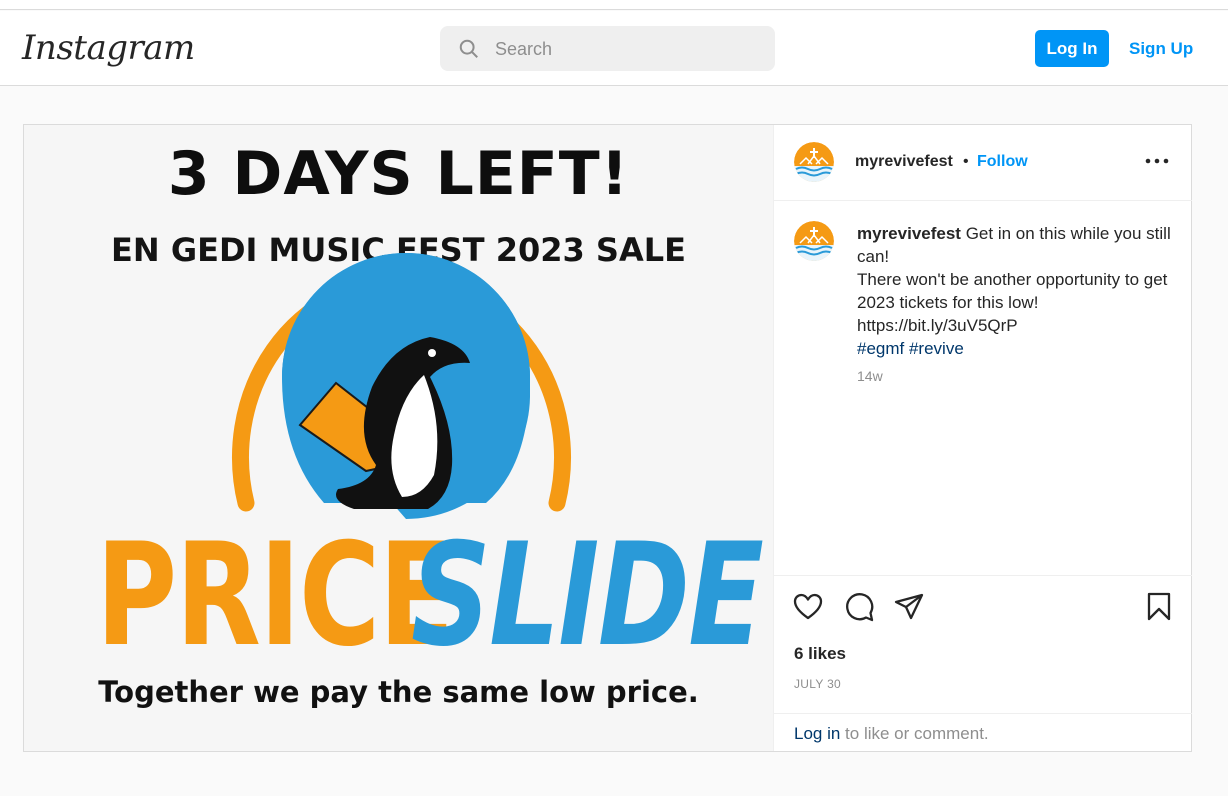 The width and height of the screenshot is (1228, 796). I want to click on author-username: myrevivefest, so click(904, 162).